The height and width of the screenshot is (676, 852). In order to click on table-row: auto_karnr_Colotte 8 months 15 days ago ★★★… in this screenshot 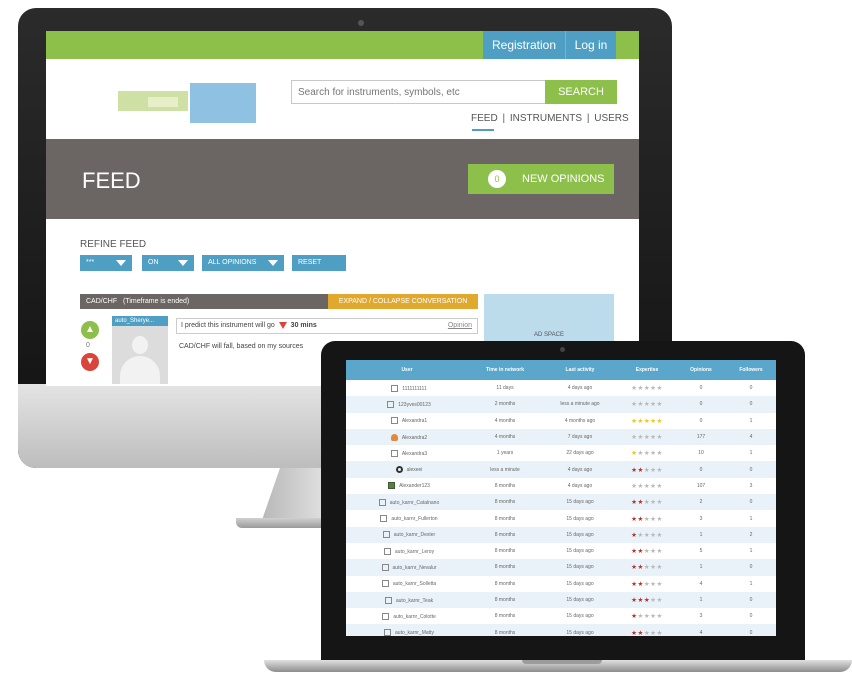, I will do `click(561, 616)`.